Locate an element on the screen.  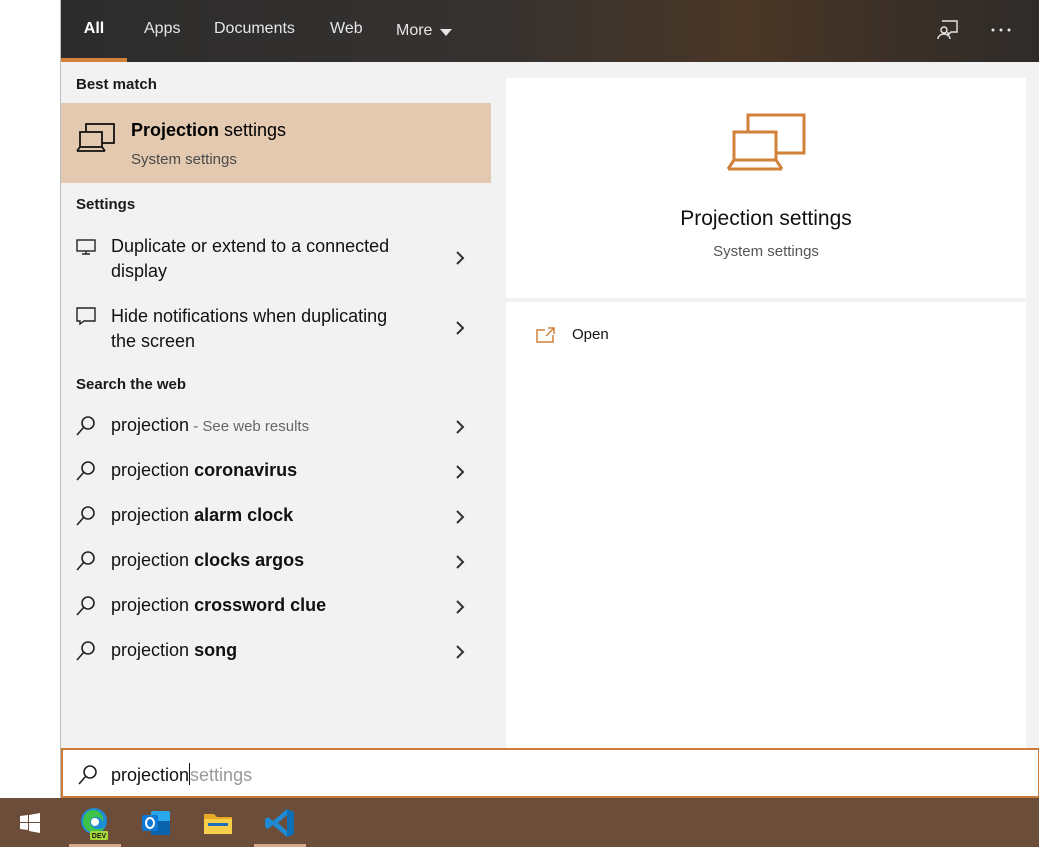
web-result-item: projection song is located at coordinates (276, 652).